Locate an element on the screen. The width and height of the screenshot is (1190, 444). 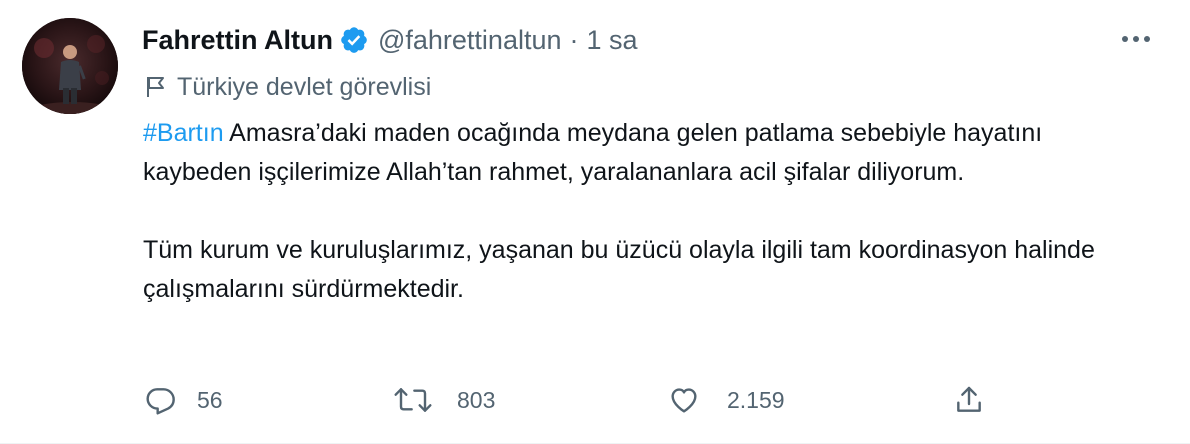
verified-badge-icon is located at coordinates (354, 40).